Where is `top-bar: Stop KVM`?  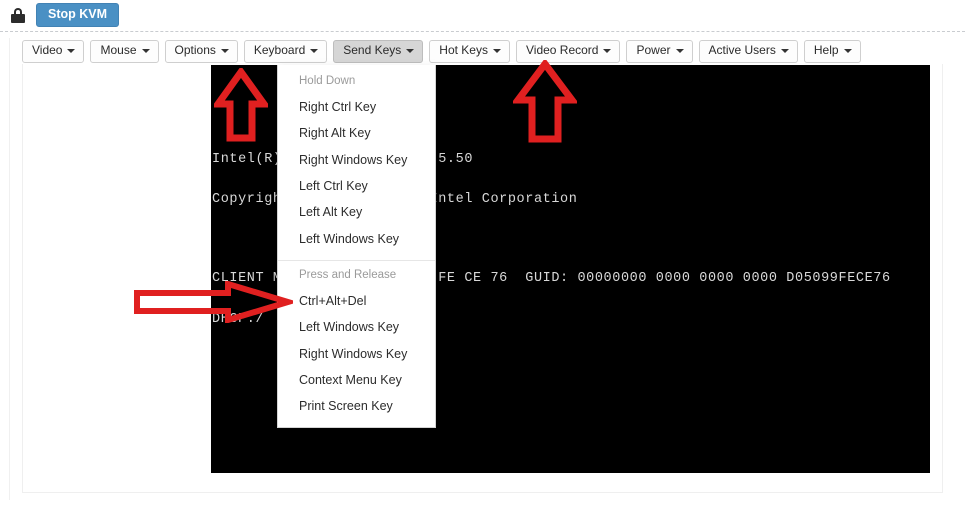
top-bar: Stop KVM is located at coordinates (482, 15).